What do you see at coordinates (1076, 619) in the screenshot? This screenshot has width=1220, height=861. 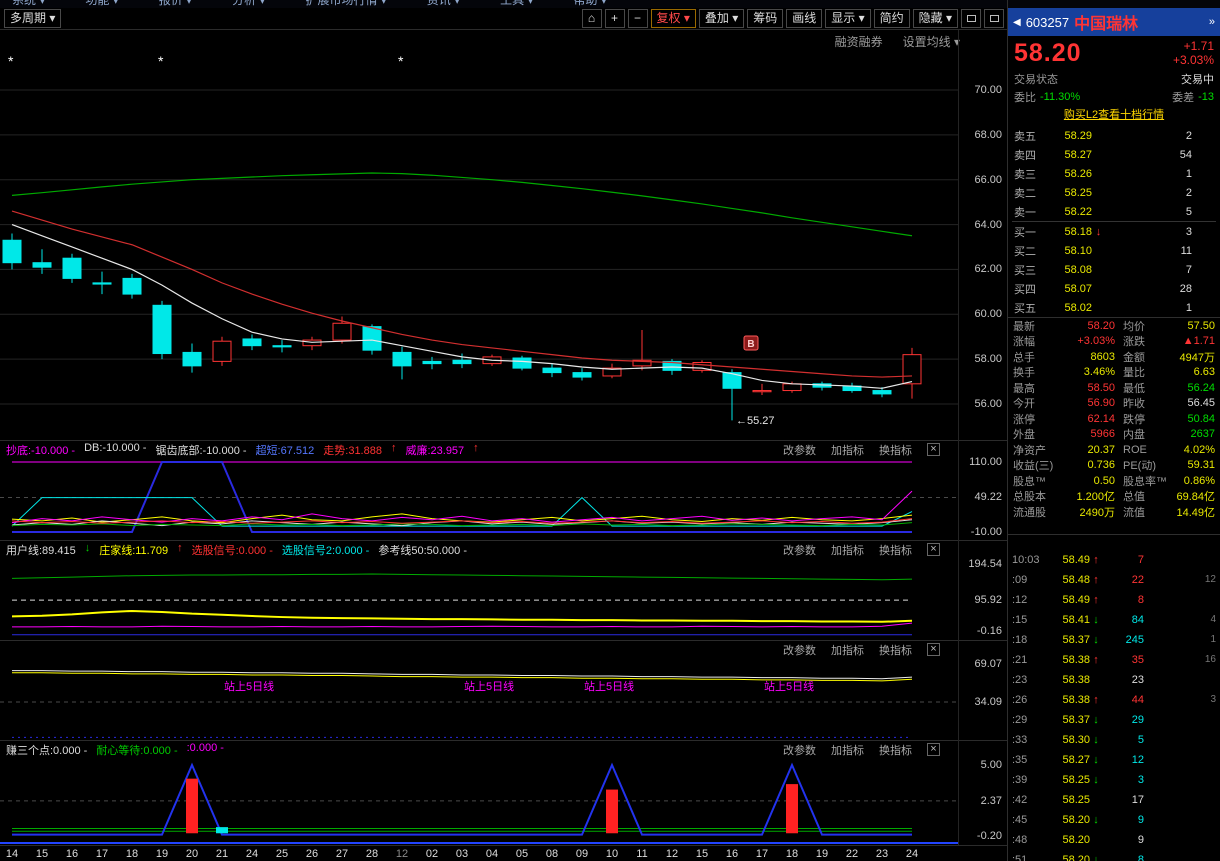 I see `tick-price: 58.41` at bounding box center [1076, 619].